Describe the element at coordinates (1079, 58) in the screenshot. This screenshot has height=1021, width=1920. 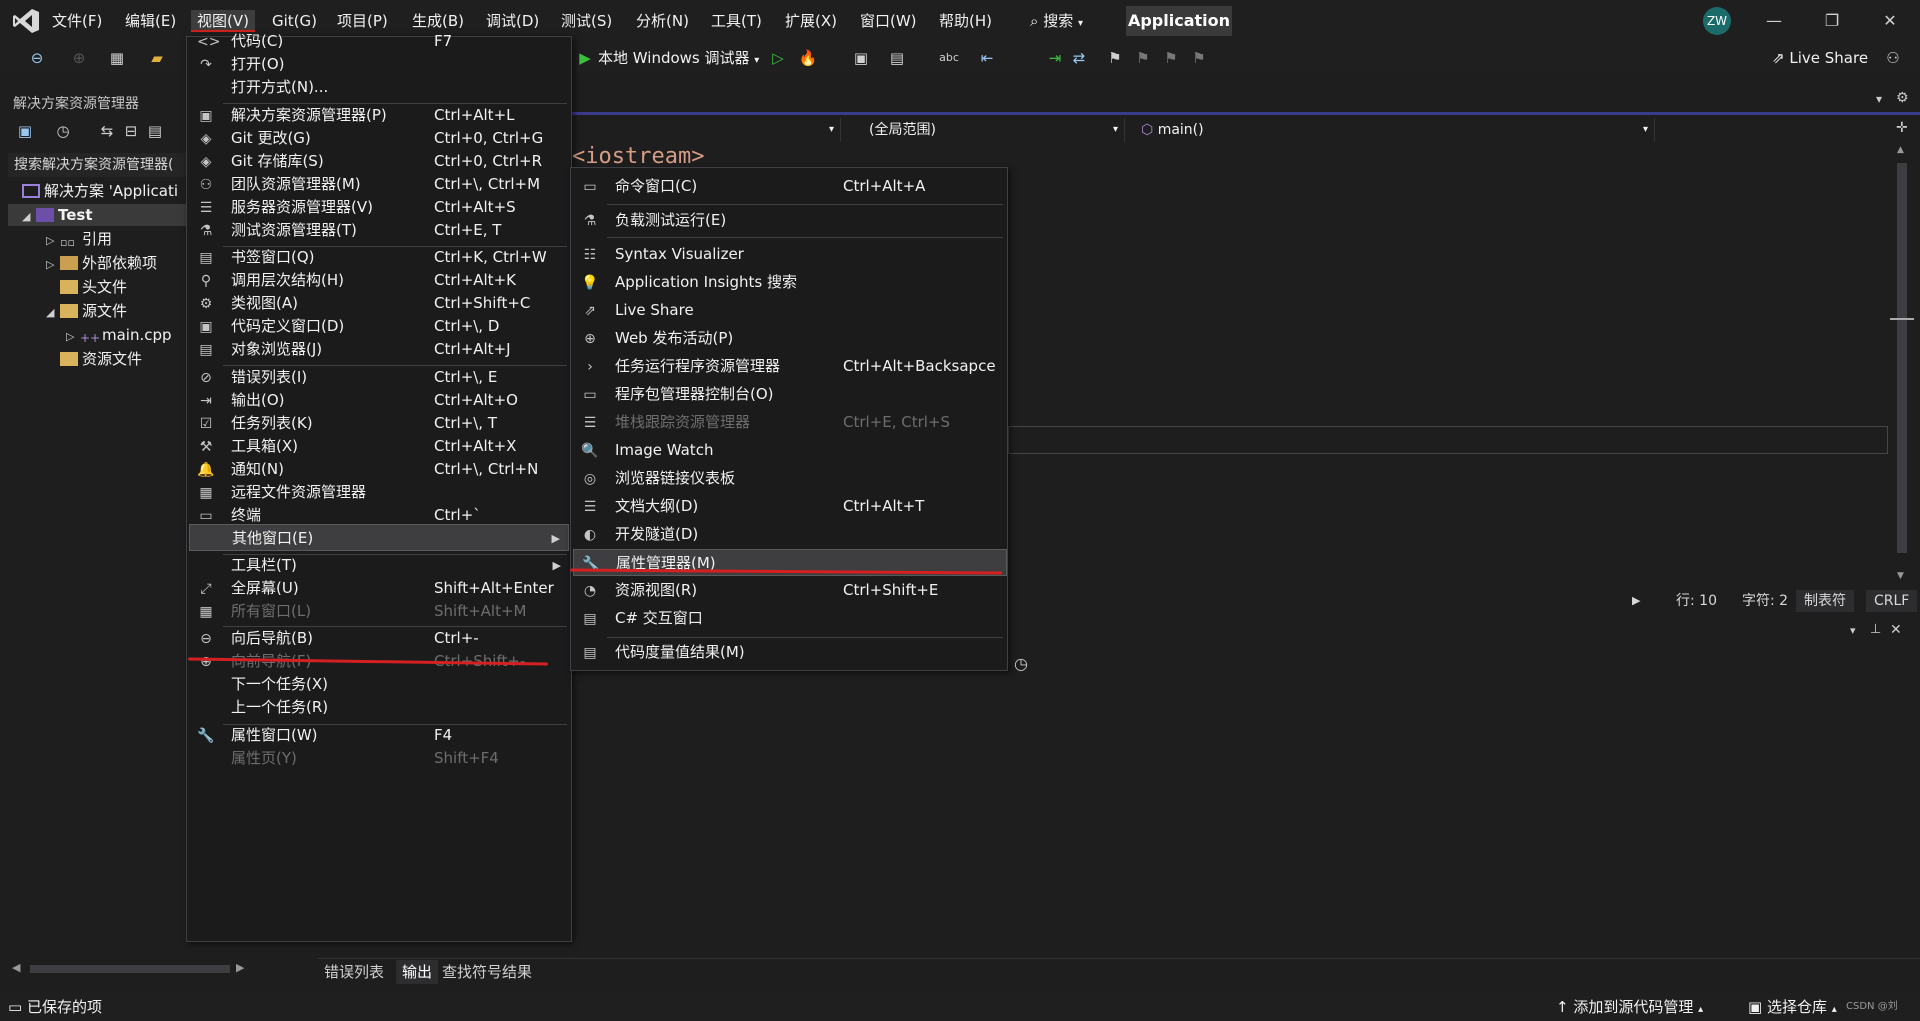
I see `format-icon: ⇄` at that location.